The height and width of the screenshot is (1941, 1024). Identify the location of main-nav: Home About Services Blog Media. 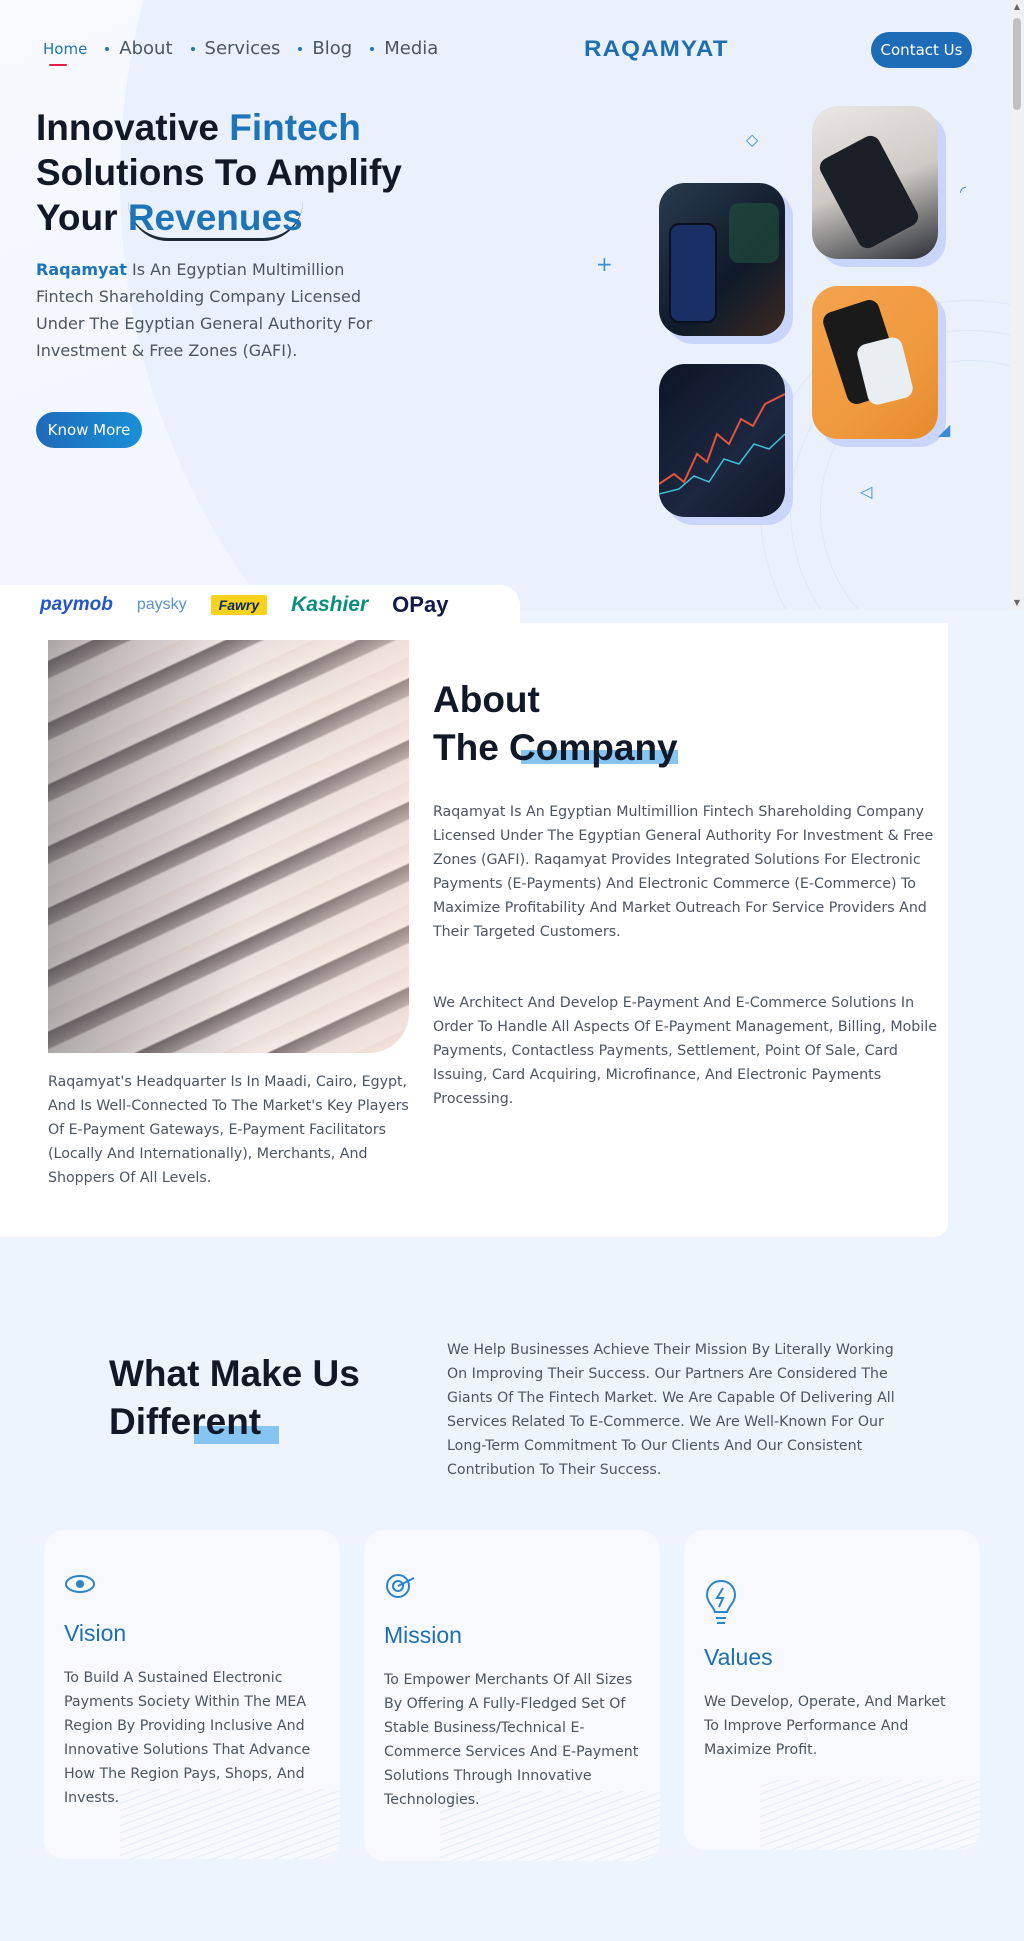
(249, 52).